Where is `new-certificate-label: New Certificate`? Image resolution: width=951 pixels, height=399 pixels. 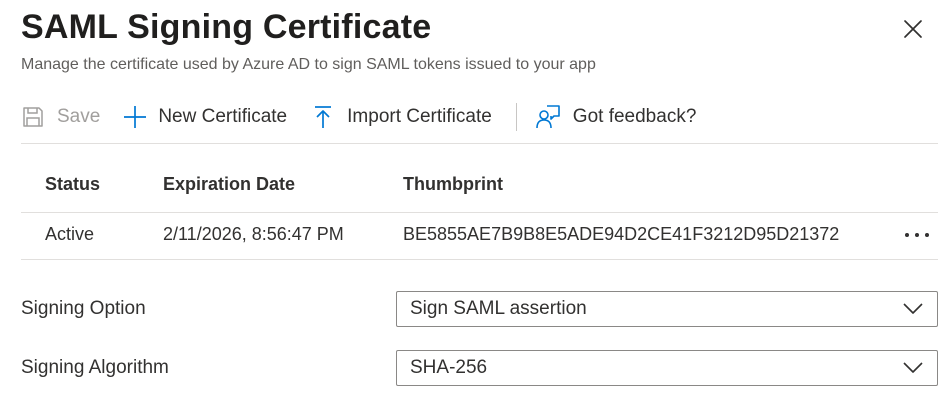
new-certificate-label: New Certificate is located at coordinates (223, 116).